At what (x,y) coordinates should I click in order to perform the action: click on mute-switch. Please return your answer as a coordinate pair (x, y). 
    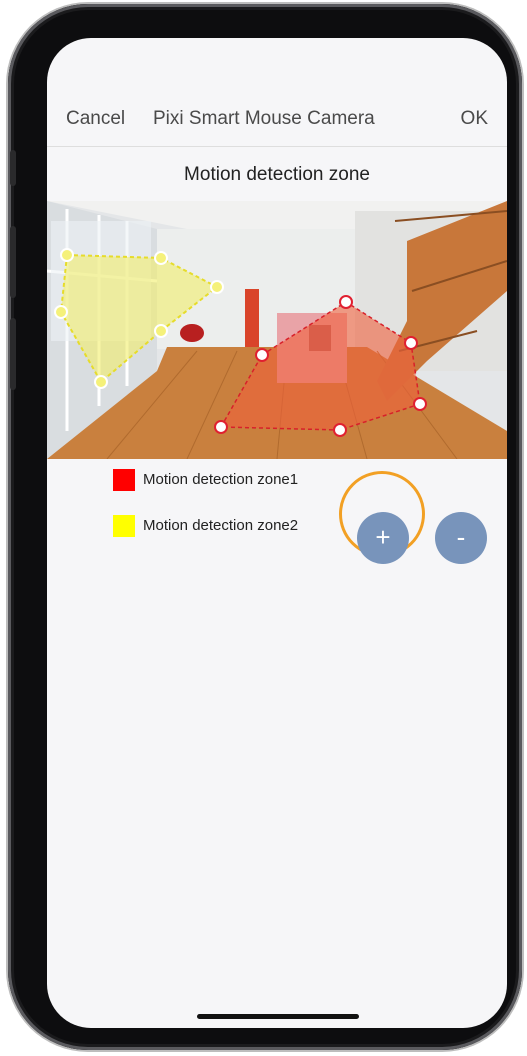
    Looking at the image, I should click on (13, 168).